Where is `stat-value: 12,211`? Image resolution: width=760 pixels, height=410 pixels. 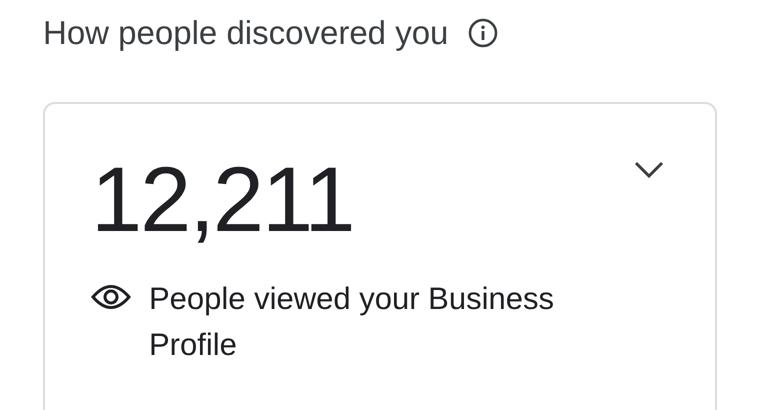
stat-value: 12,211 is located at coordinates (222, 200).